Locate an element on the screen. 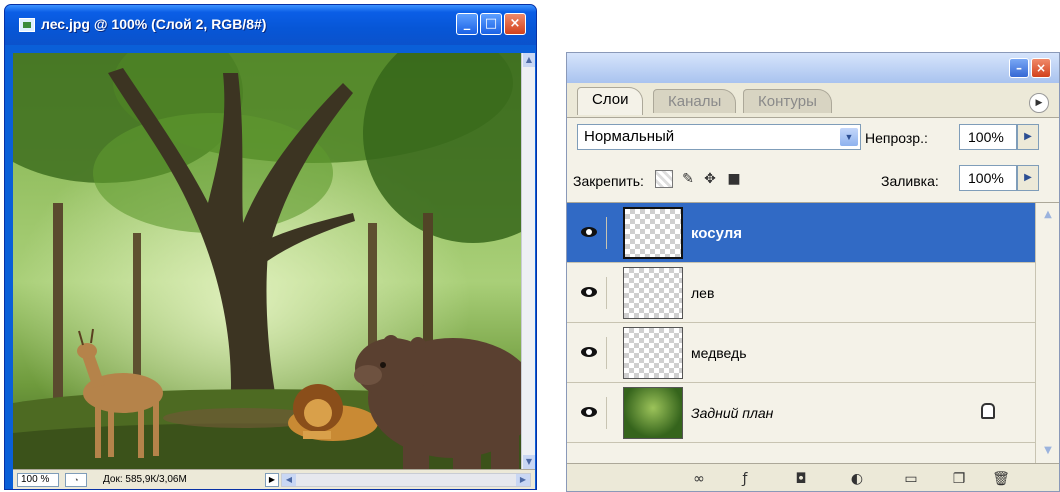 The width and height of the screenshot is (1060, 492). lock-pixels-icon: ✎ is located at coordinates (688, 179).